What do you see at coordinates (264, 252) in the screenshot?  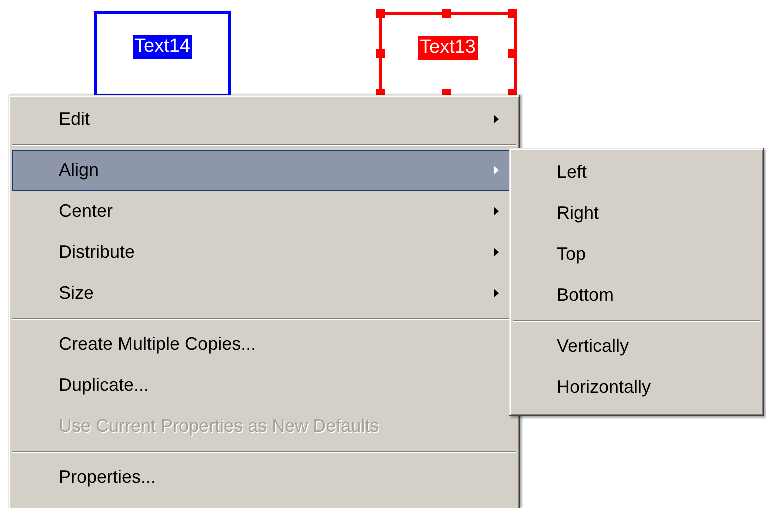 I see `menu-item: Distribute` at bounding box center [264, 252].